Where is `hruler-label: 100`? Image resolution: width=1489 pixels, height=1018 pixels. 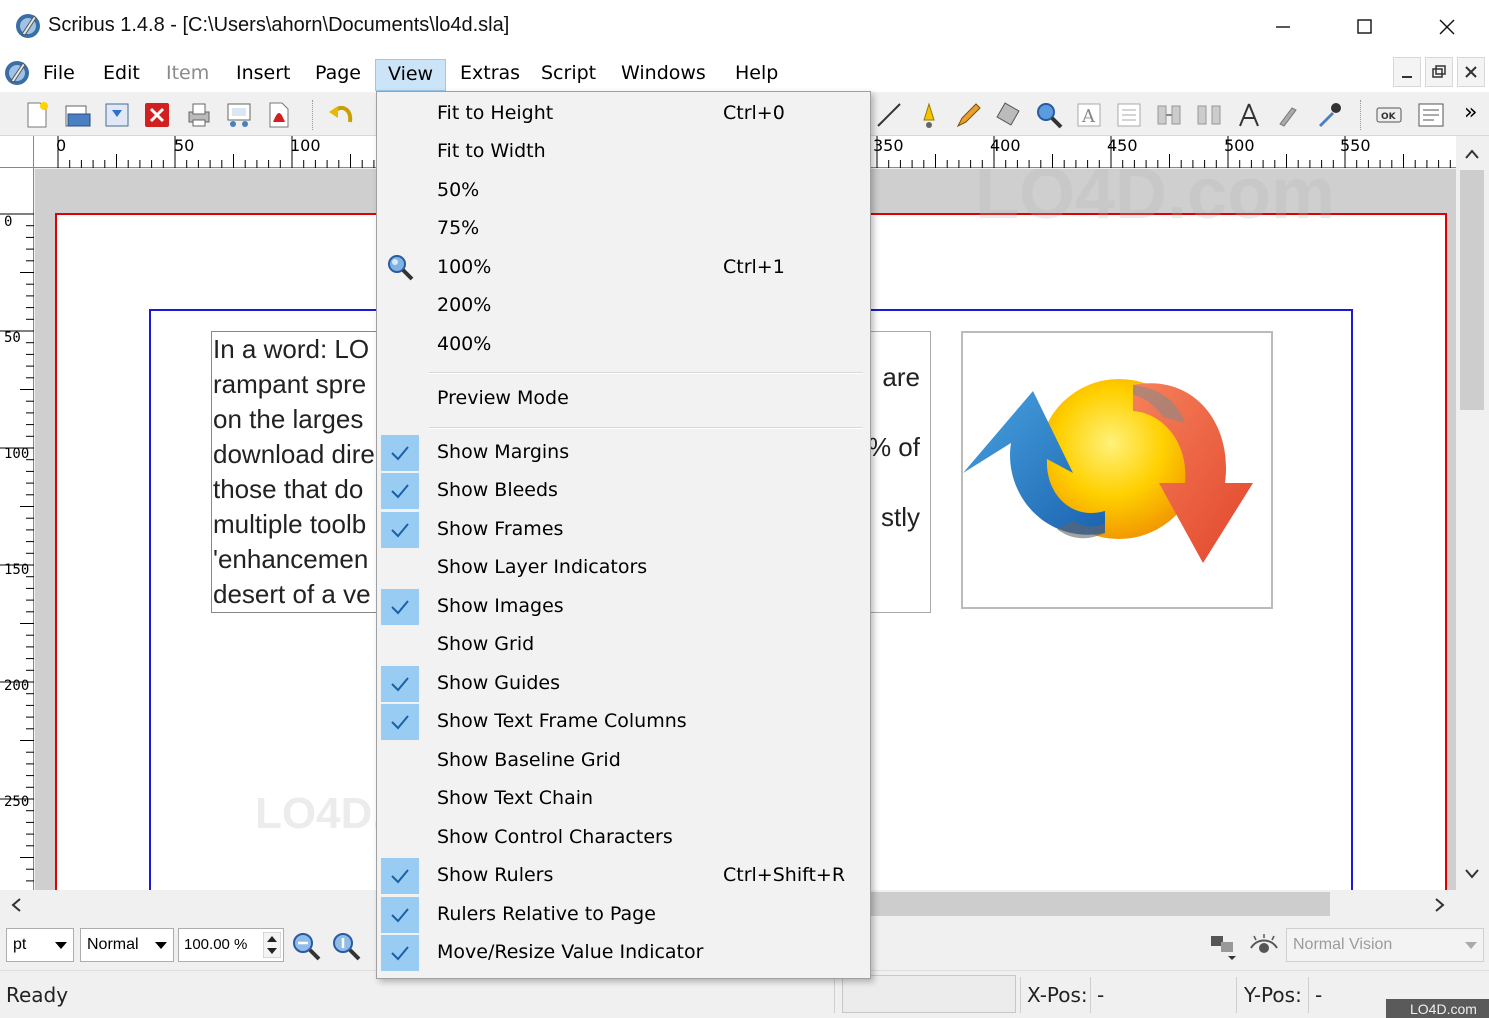 hruler-label: 100 is located at coordinates (305, 145).